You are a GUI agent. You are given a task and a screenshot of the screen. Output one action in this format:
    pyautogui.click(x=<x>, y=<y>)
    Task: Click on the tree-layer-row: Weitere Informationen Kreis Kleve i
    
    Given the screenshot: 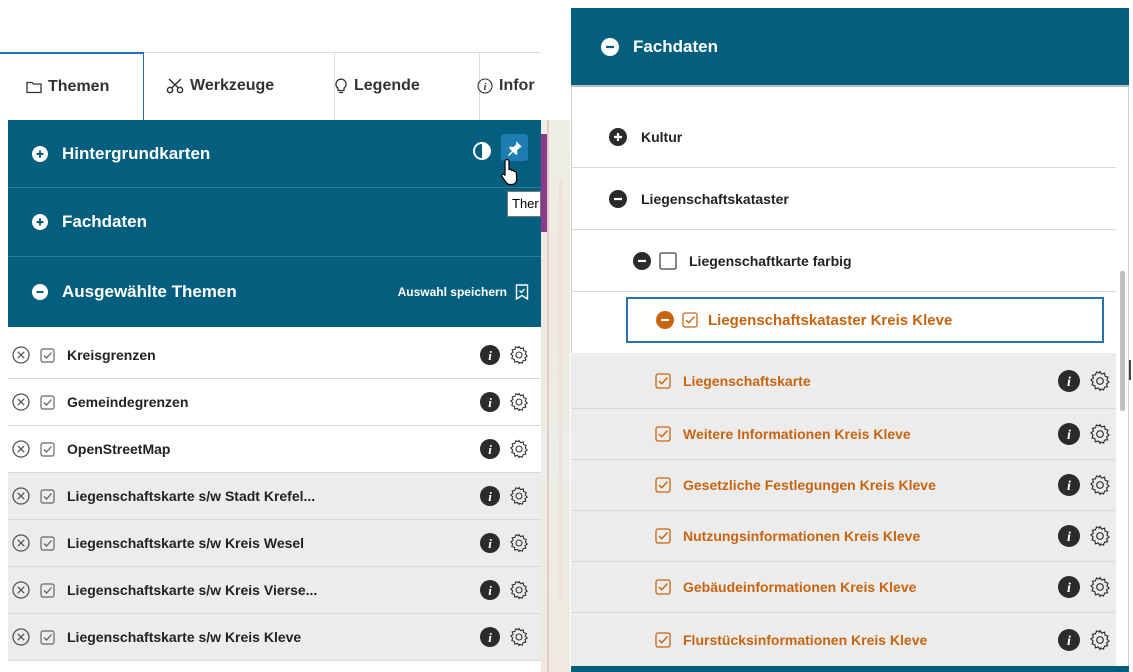 What is the action you would take?
    pyautogui.click(x=843, y=434)
    